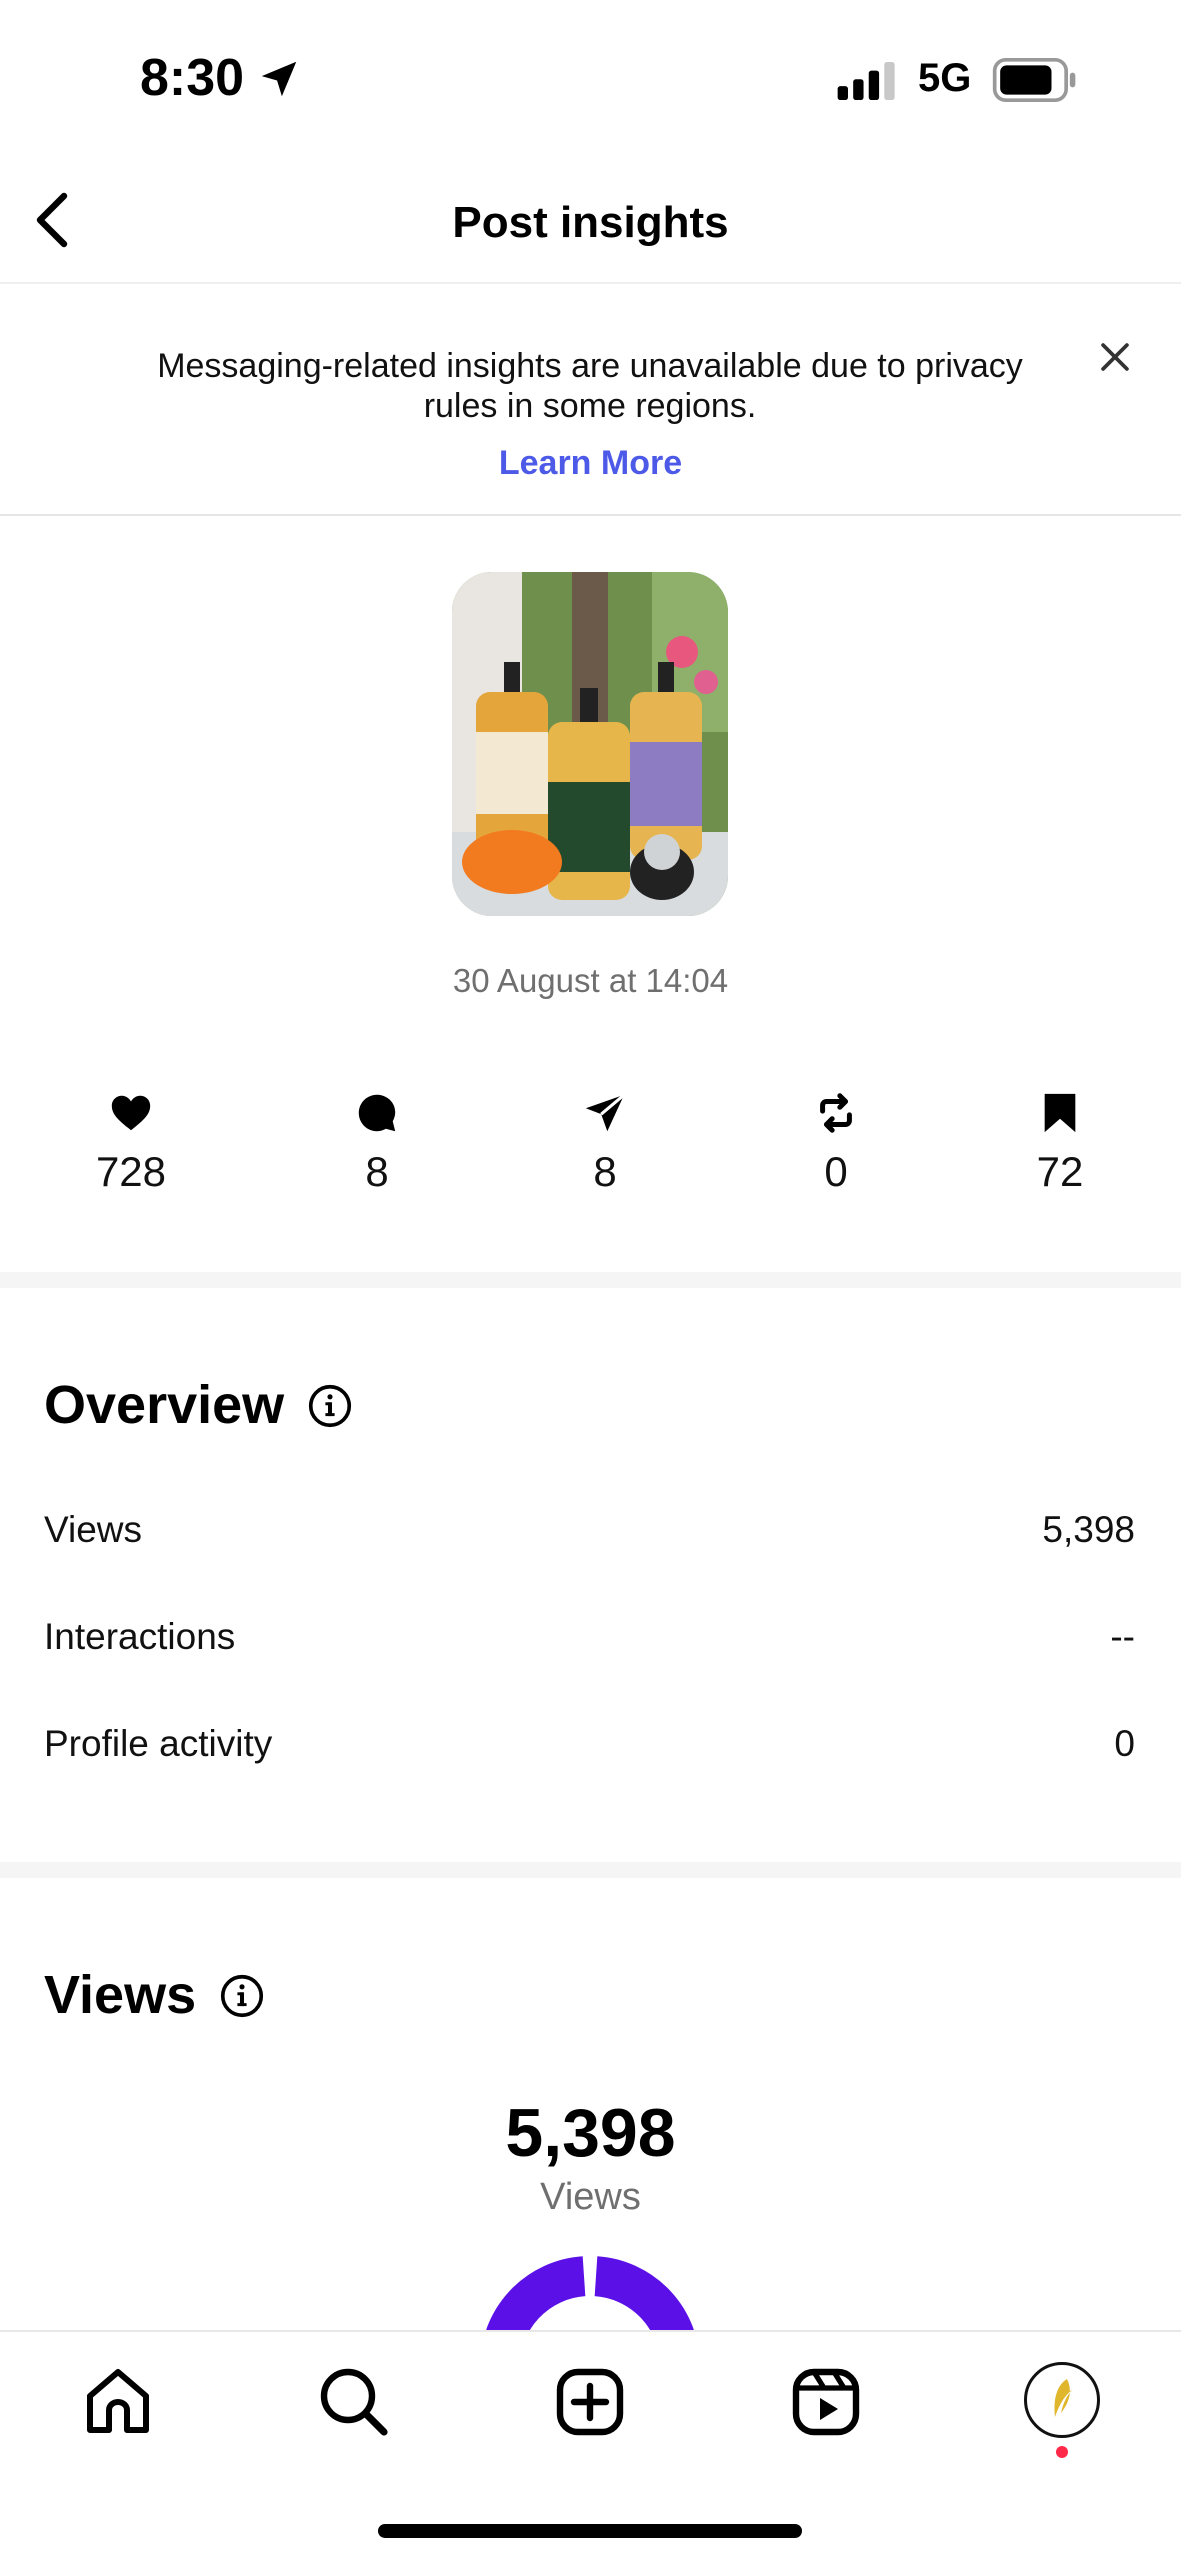  What do you see at coordinates (131, 1143) in the screenshot?
I see `likes-stat: 728` at bounding box center [131, 1143].